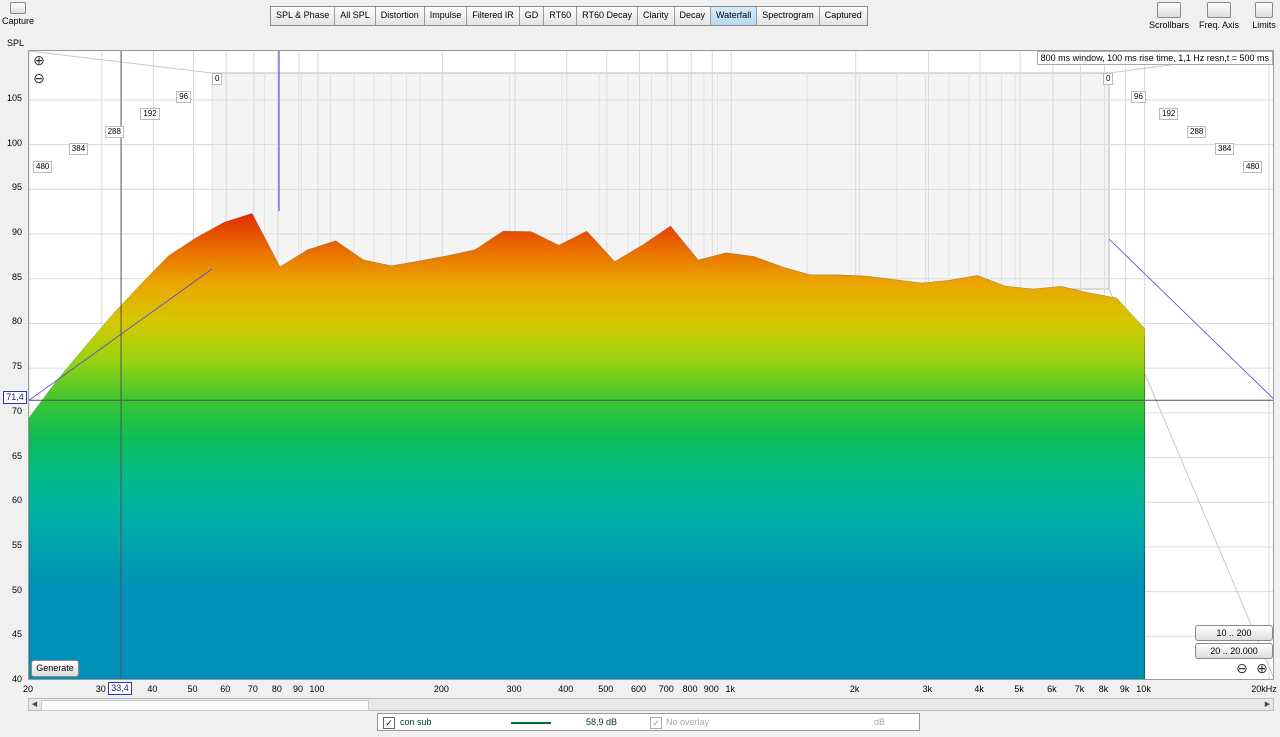 This screenshot has height=737, width=1280. I want to click on tab-clarity: Clarity, so click(656, 16).